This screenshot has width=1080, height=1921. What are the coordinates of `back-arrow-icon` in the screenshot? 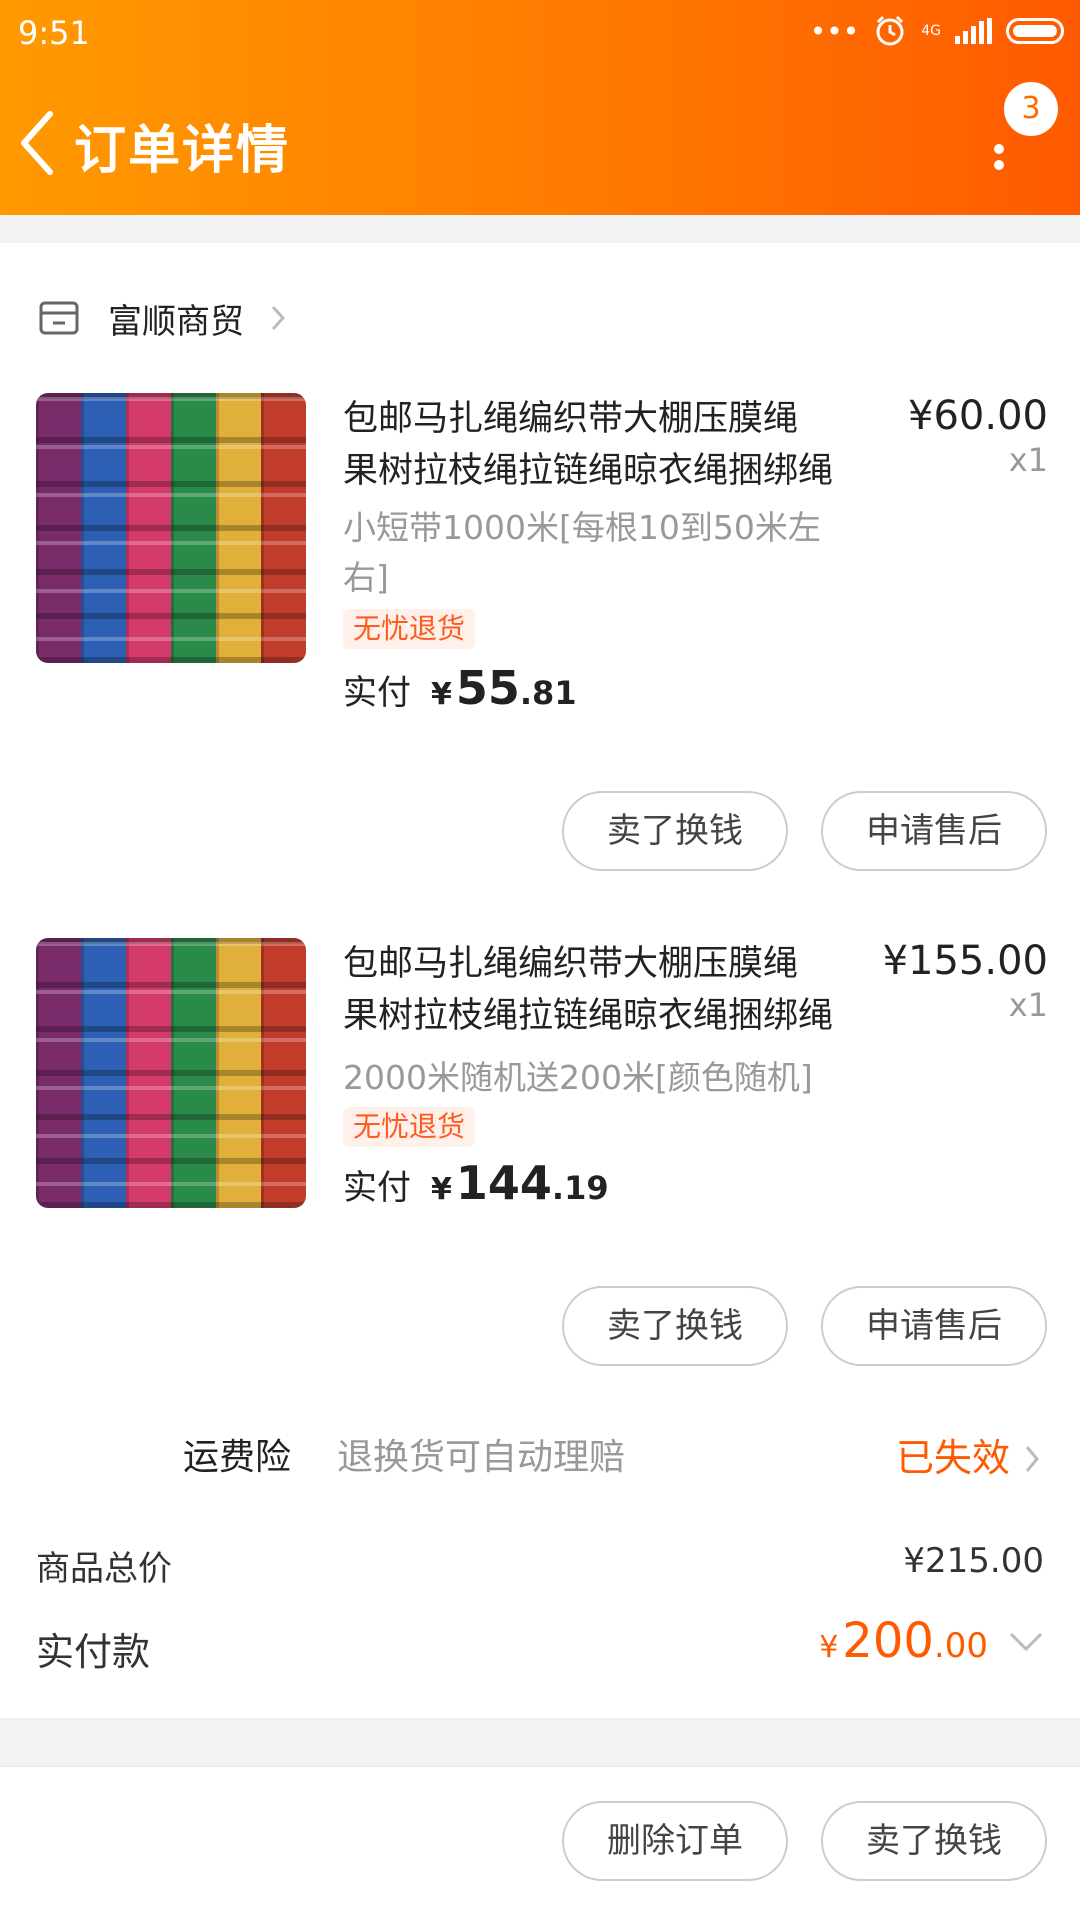 It's located at (37, 143).